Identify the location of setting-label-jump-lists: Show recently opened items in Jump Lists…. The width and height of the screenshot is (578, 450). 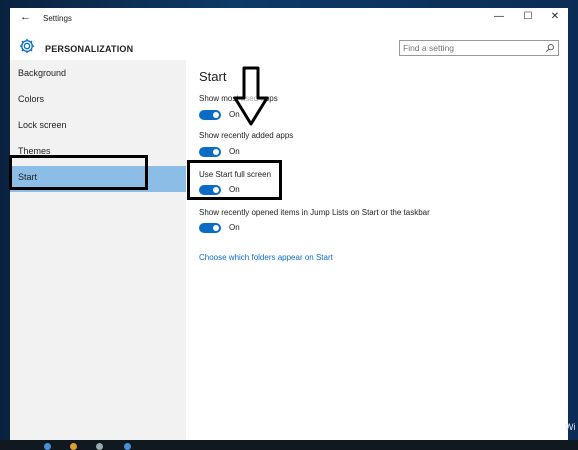
(314, 212).